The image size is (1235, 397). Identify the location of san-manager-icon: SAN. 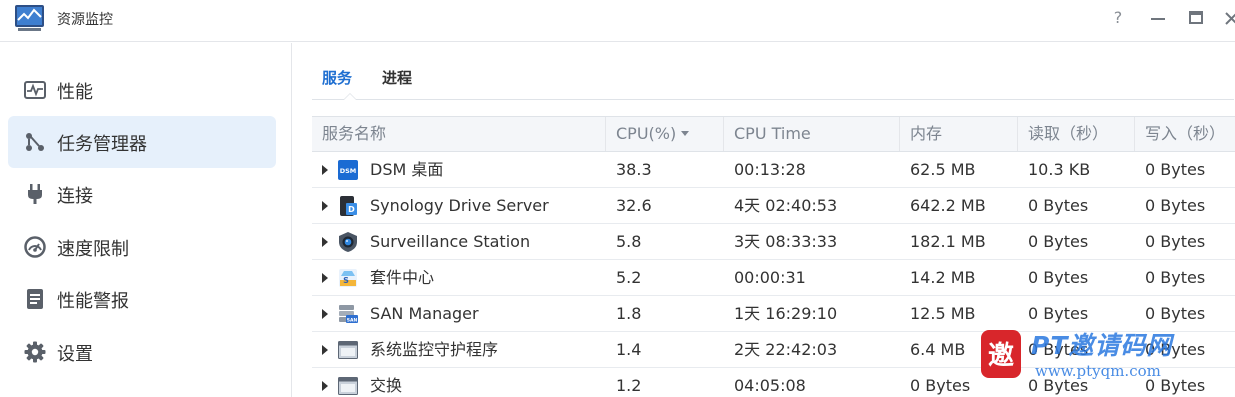
(348, 314).